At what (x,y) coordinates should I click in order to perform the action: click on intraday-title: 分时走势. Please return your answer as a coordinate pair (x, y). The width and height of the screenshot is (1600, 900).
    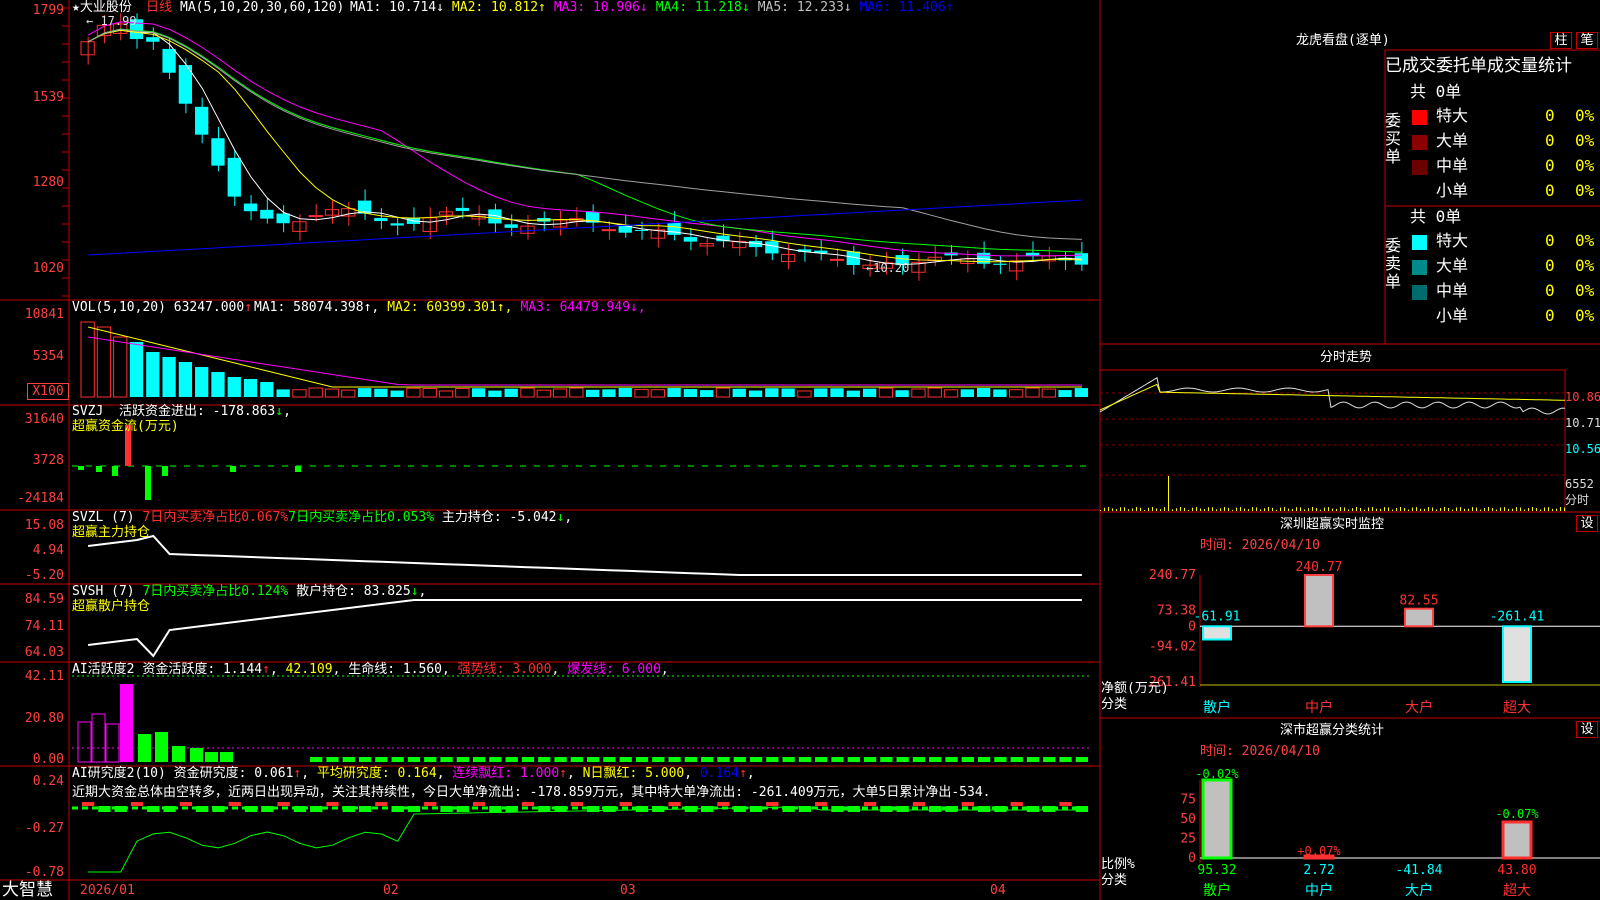
    Looking at the image, I should click on (1346, 357).